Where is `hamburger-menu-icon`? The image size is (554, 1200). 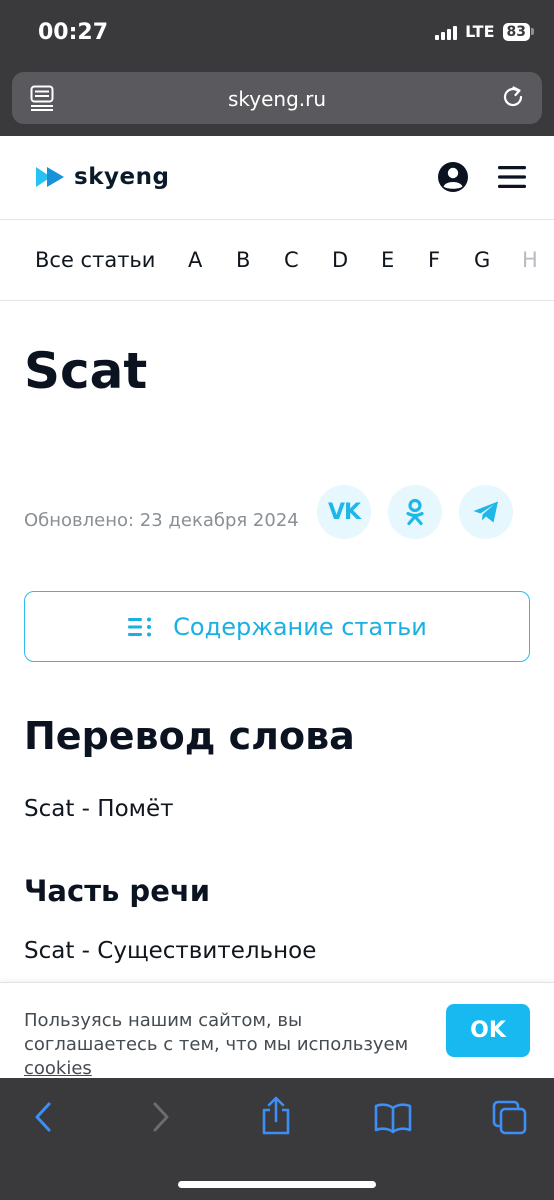
hamburger-menu-icon is located at coordinates (512, 179).